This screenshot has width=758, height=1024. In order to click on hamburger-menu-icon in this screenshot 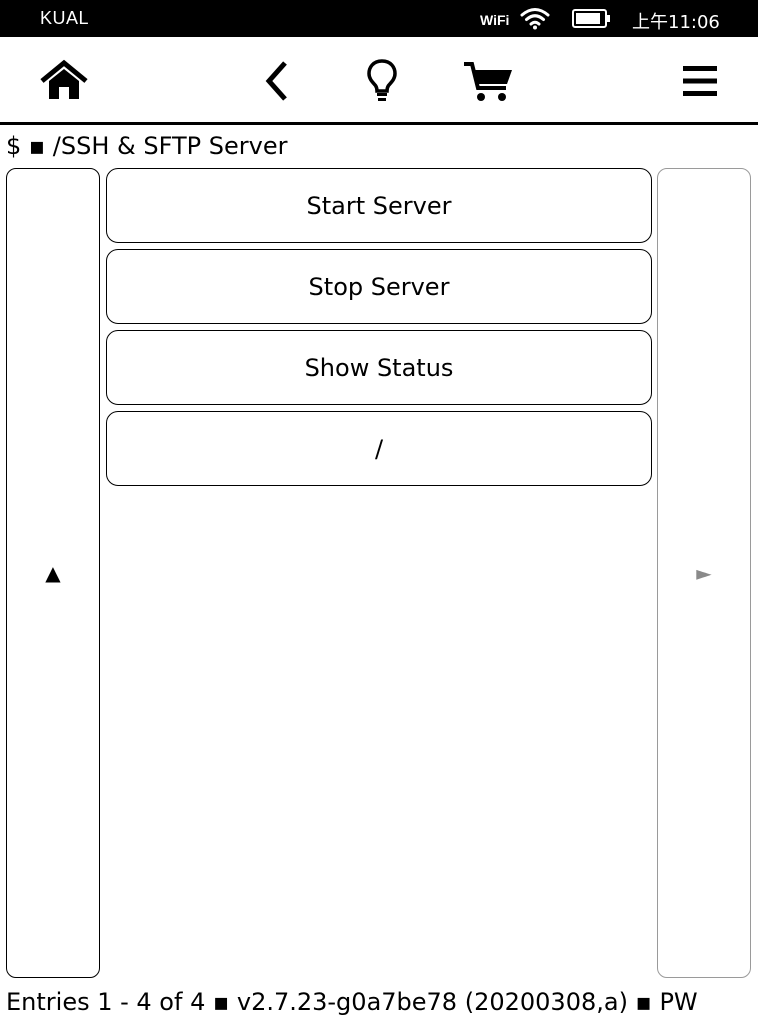, I will do `click(700, 81)`.